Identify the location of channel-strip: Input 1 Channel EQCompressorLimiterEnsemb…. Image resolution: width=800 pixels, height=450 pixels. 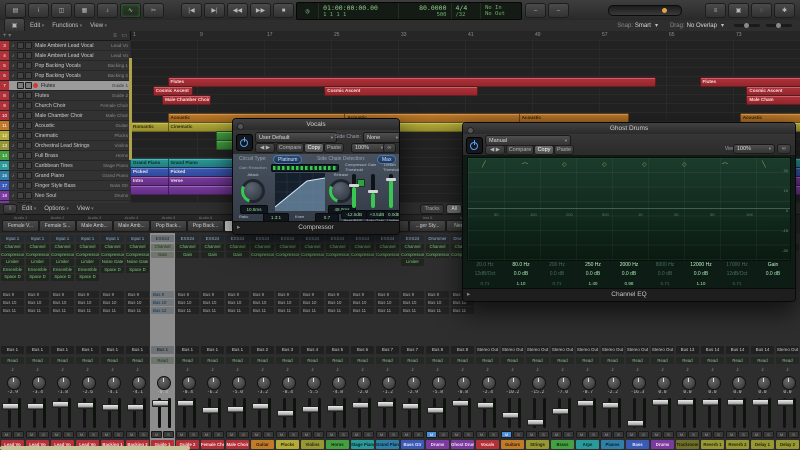
(88, 341).